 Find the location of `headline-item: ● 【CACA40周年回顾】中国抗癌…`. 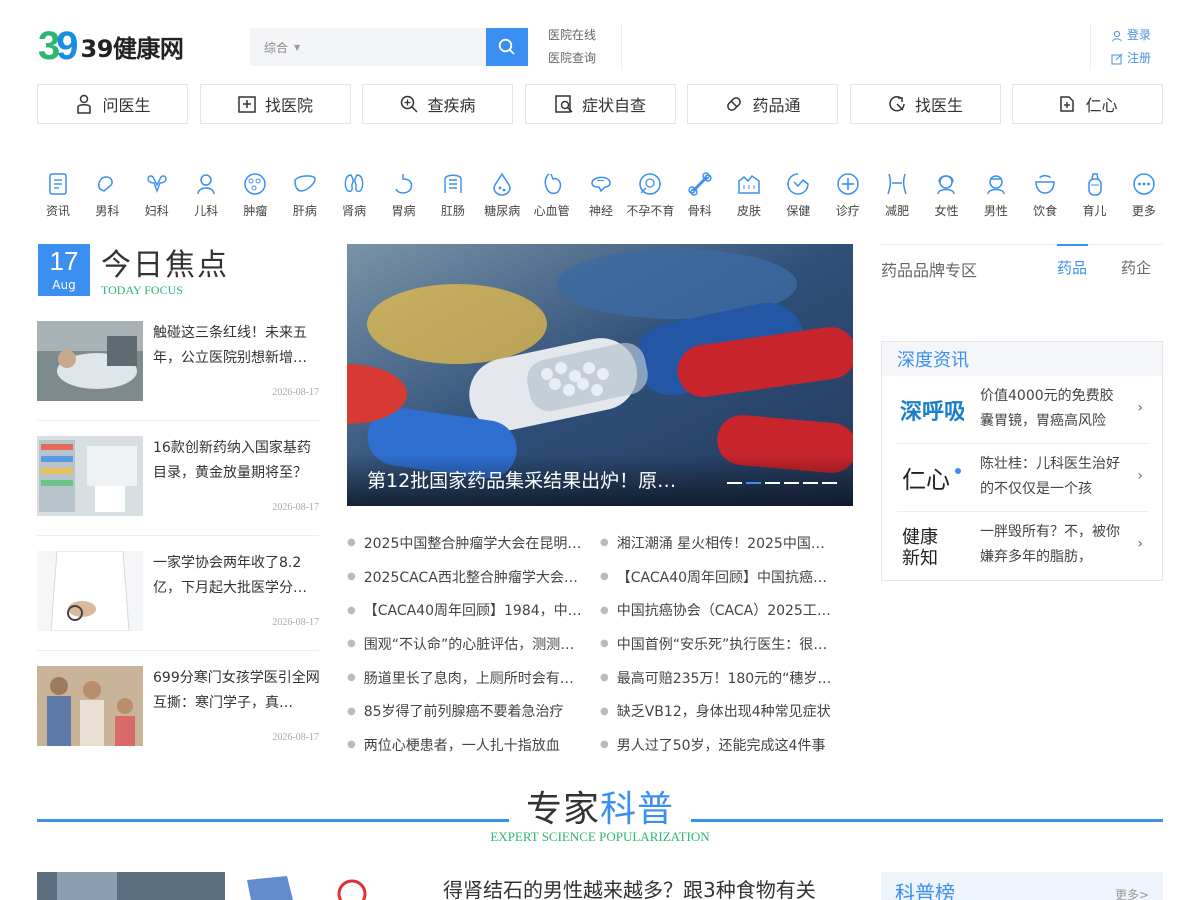

headline-item: ● 【CACA40周年回顾】中国抗癌… is located at coordinates (726, 577).